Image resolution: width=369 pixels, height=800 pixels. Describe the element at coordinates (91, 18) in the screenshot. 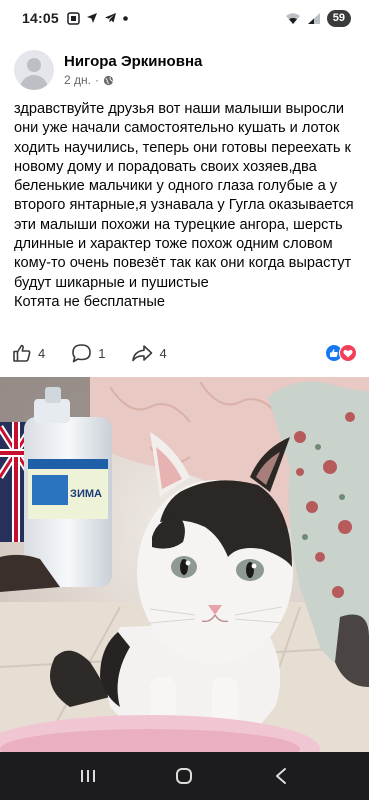

I see `navigation-icon` at that location.